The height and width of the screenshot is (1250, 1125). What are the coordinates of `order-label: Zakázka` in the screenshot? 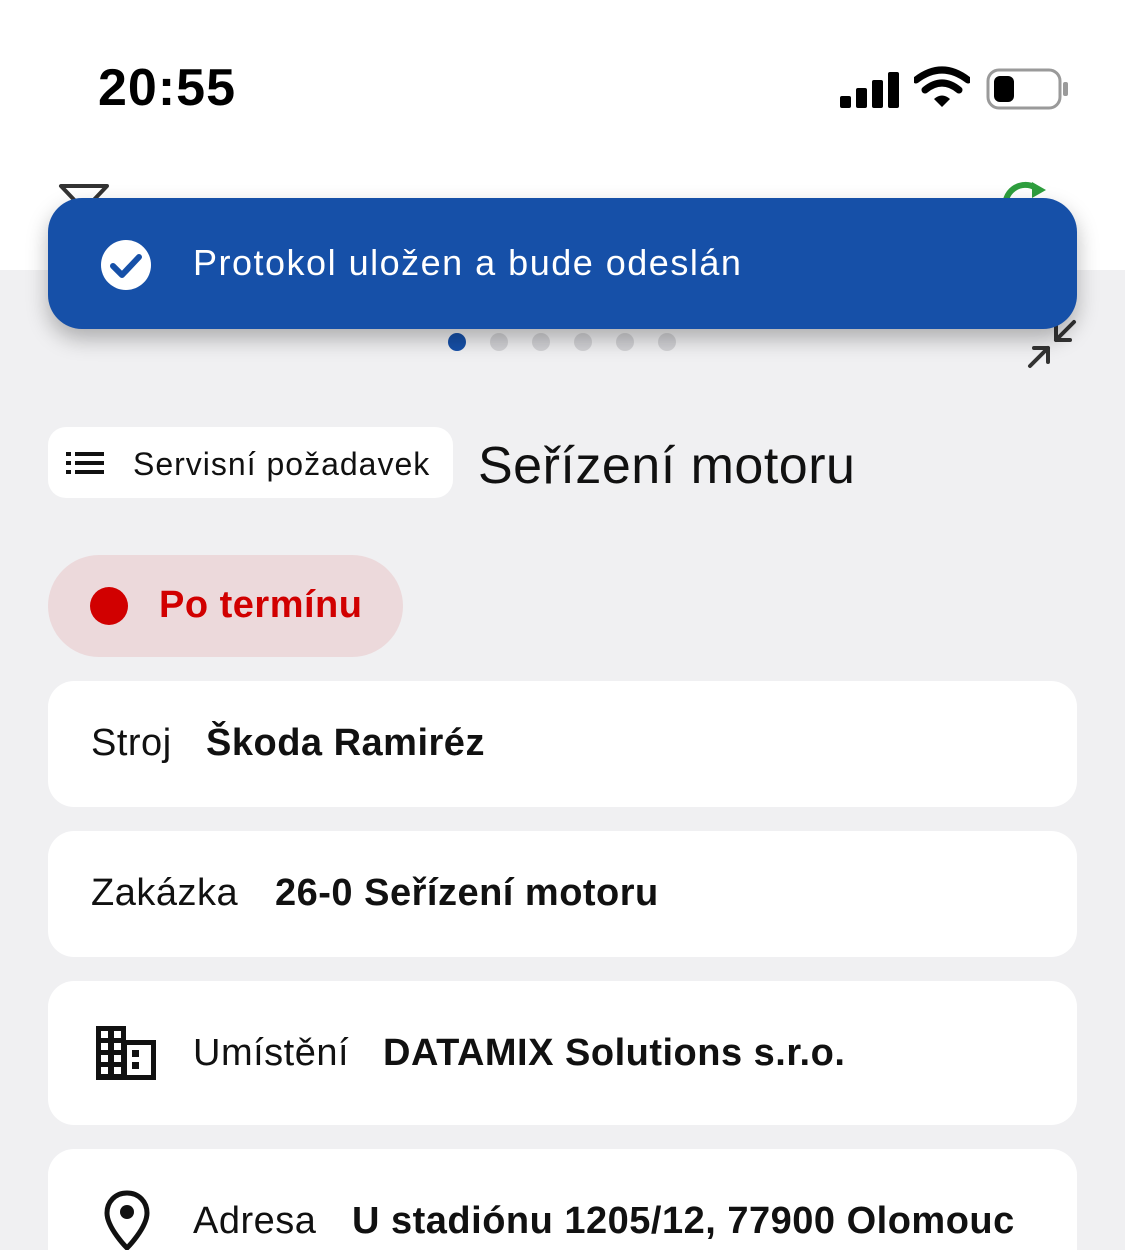 It's located at (165, 893).